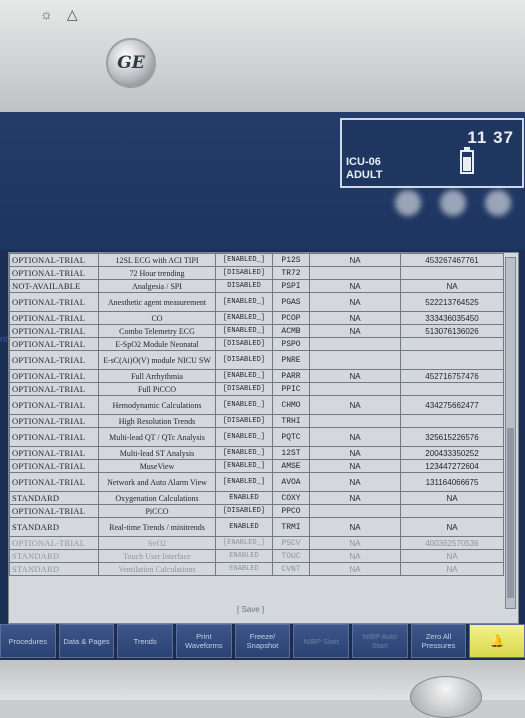  What do you see at coordinates (291, 344) in the screenshot?
I see `option-code-cell: PSPO` at bounding box center [291, 344].